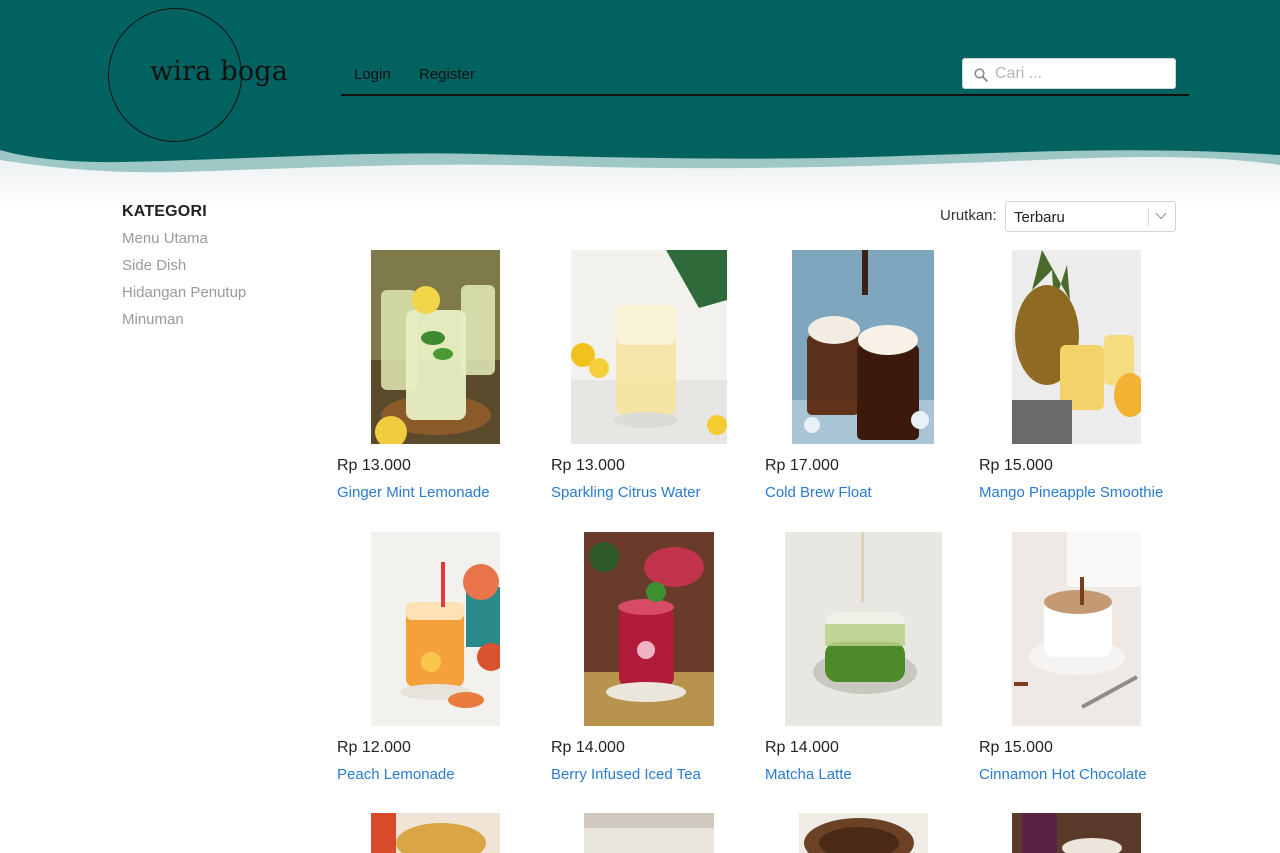 The width and height of the screenshot is (1280, 853). I want to click on sort-dropdown: Terbaru, so click(1090, 216).